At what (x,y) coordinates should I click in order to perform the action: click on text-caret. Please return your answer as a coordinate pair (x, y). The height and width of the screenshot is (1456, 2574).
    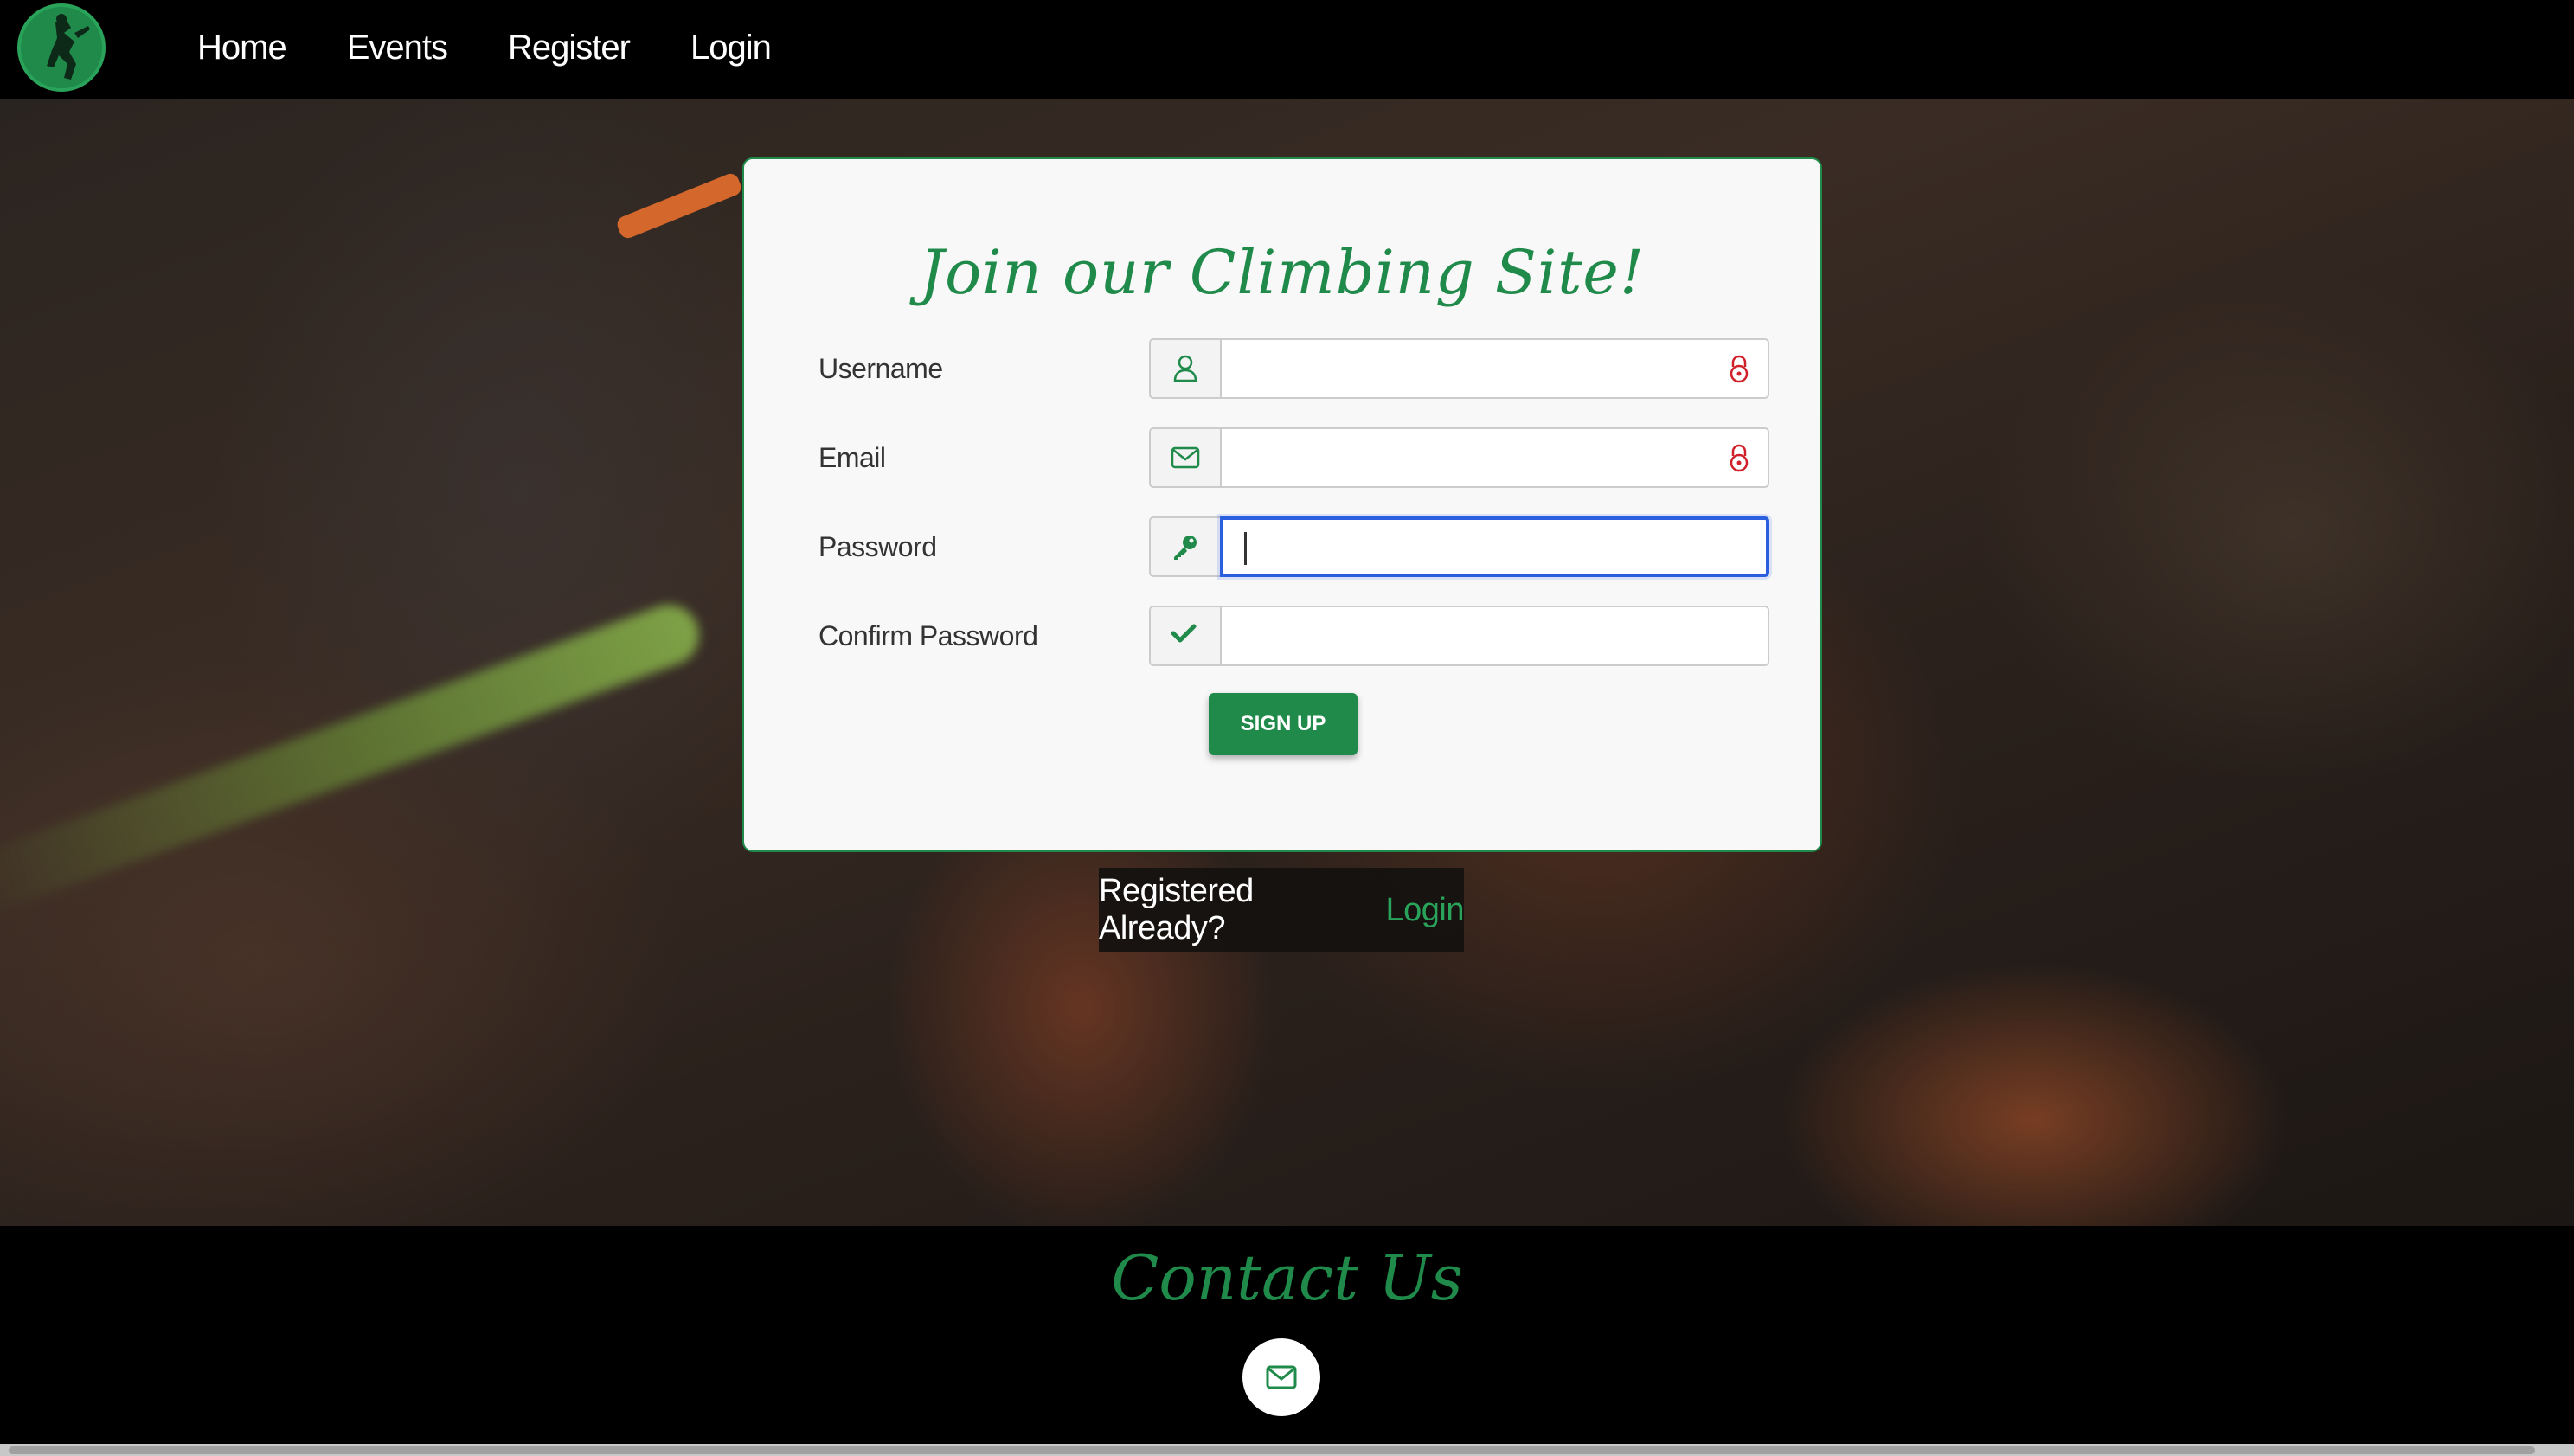
    Looking at the image, I should click on (1245, 548).